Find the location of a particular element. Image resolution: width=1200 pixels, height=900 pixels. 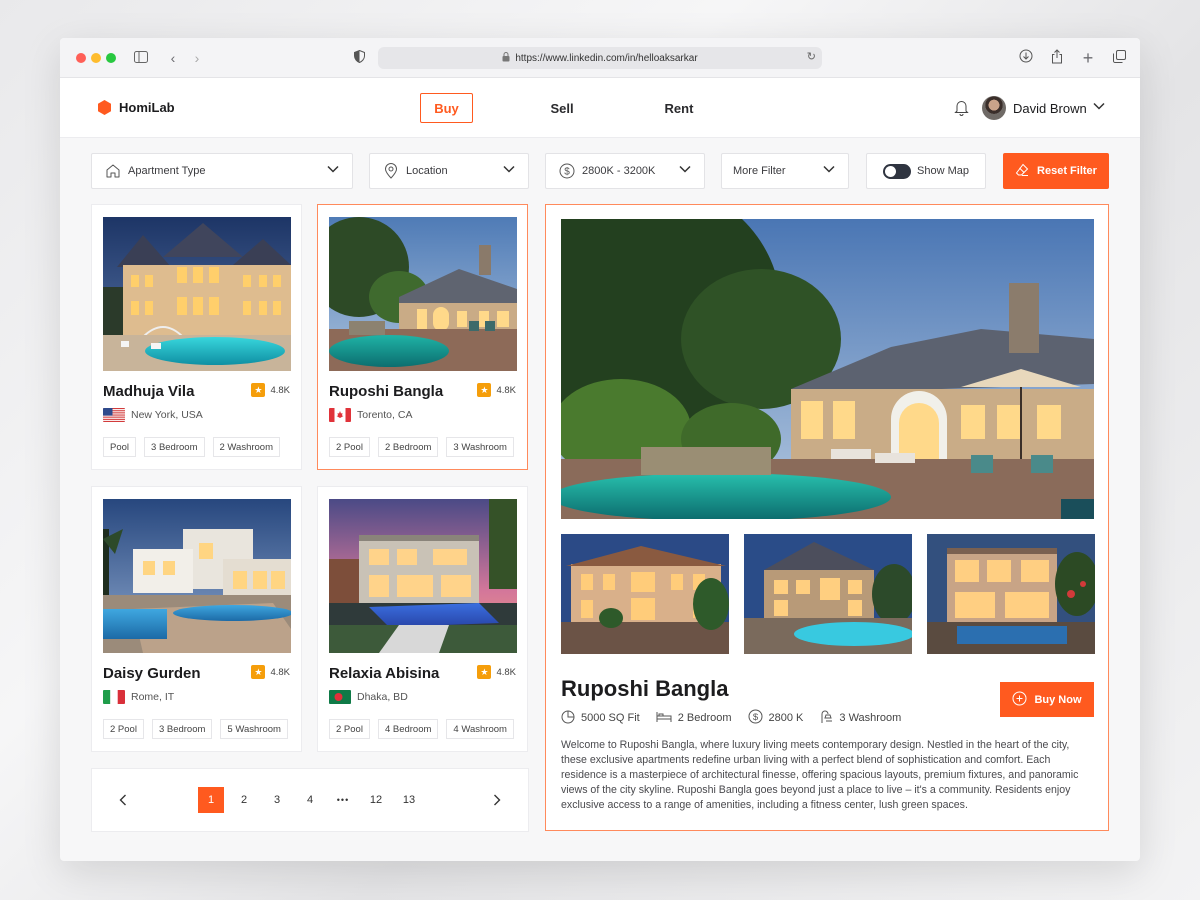

property-location: New York, USA is located at coordinates (153, 415).